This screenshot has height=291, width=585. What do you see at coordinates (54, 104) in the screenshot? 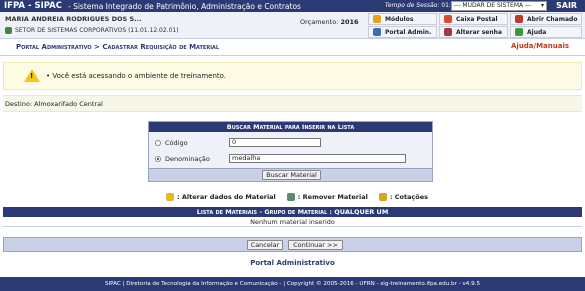
I see `destination-text: Destino: Almoxarifado Central` at bounding box center [54, 104].